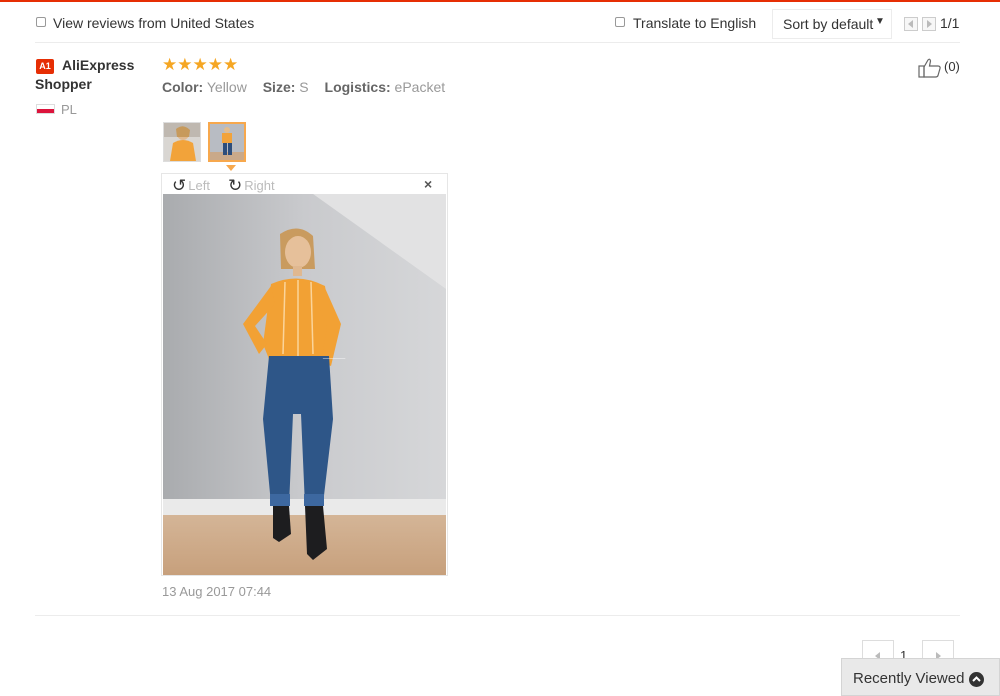 The image size is (1000, 696). I want to click on recently-viewed-bar: Recently Viewed, so click(920, 677).